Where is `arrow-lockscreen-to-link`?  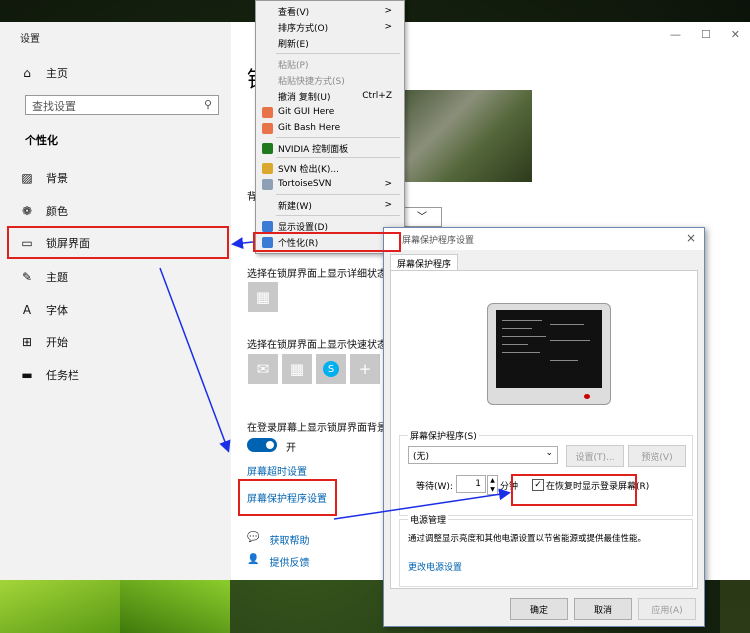 arrow-lockscreen-to-link is located at coordinates (195, 360).